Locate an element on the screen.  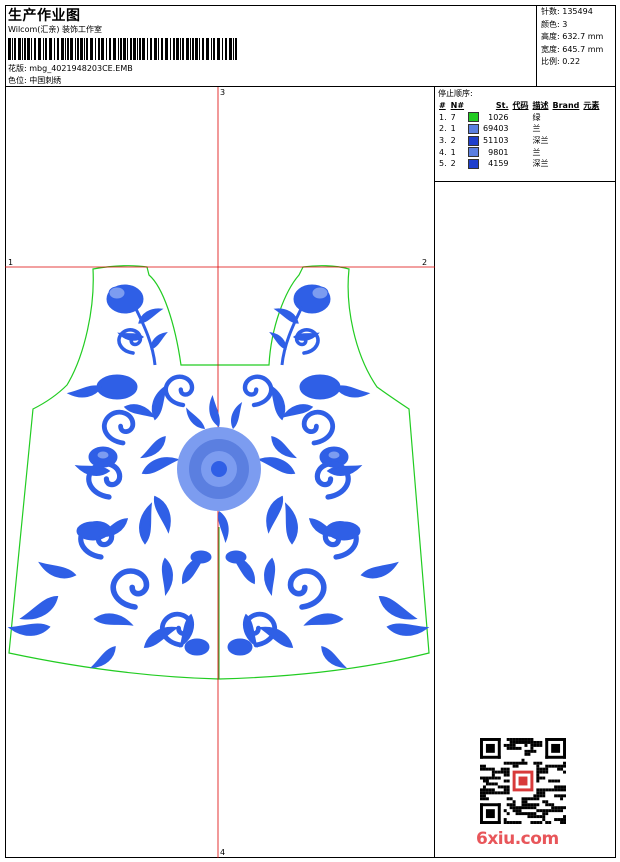
stop-index: 5. is located at coordinates (443, 164).